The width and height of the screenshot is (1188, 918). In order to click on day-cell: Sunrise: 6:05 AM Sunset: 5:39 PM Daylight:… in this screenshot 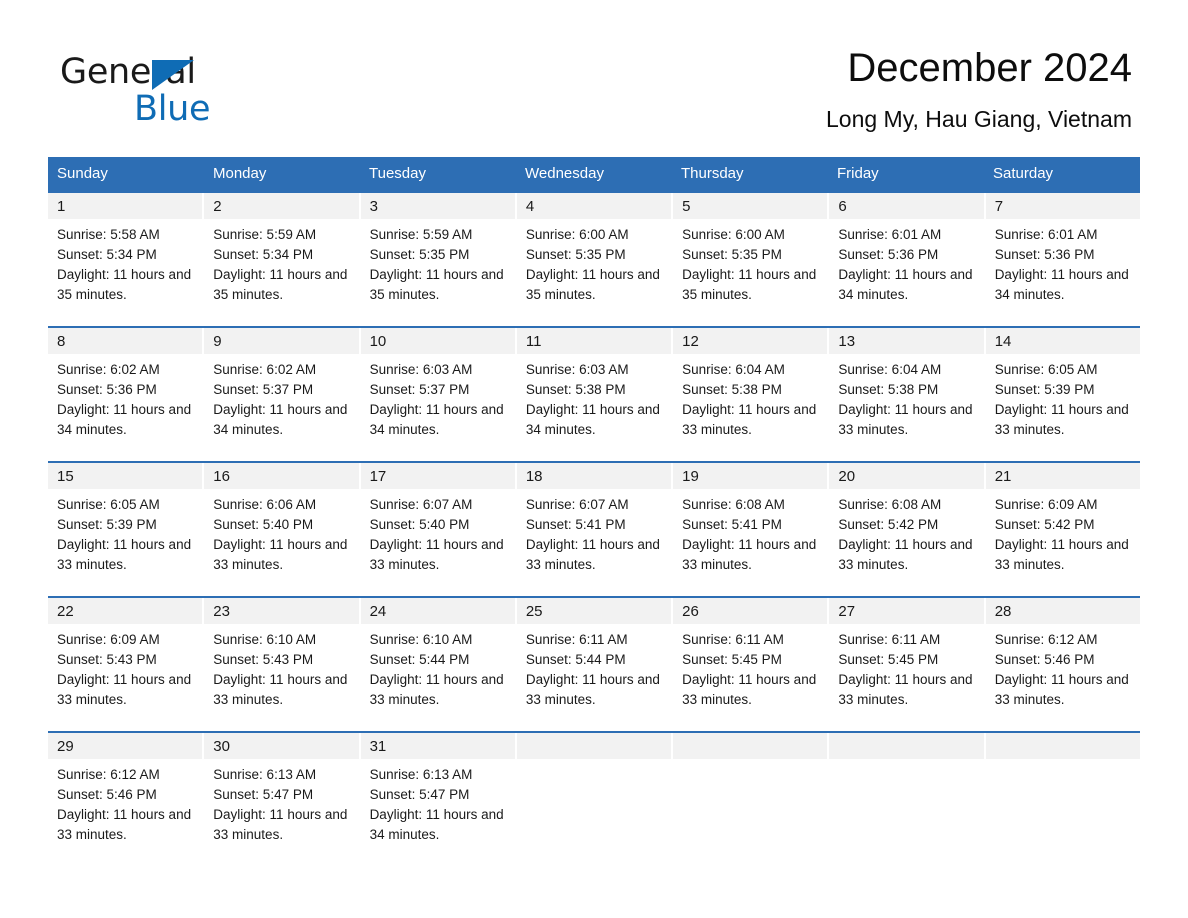, I will do `click(1063, 401)`.